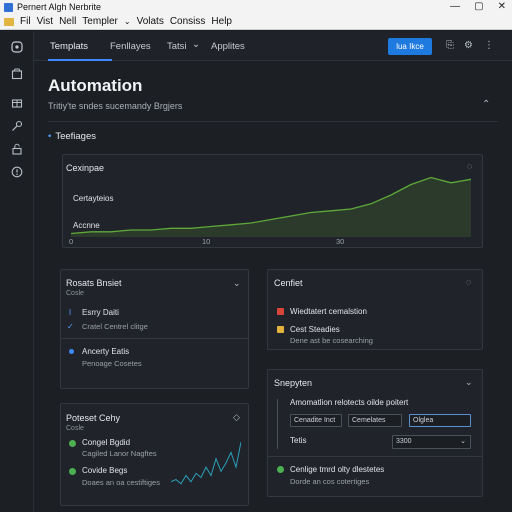 The height and width of the screenshot is (512, 512). What do you see at coordinates (115, 106) in the screenshot?
I see `page-subtitle: Tritiy'te sndes sucemandy Brgjers` at bounding box center [115, 106].